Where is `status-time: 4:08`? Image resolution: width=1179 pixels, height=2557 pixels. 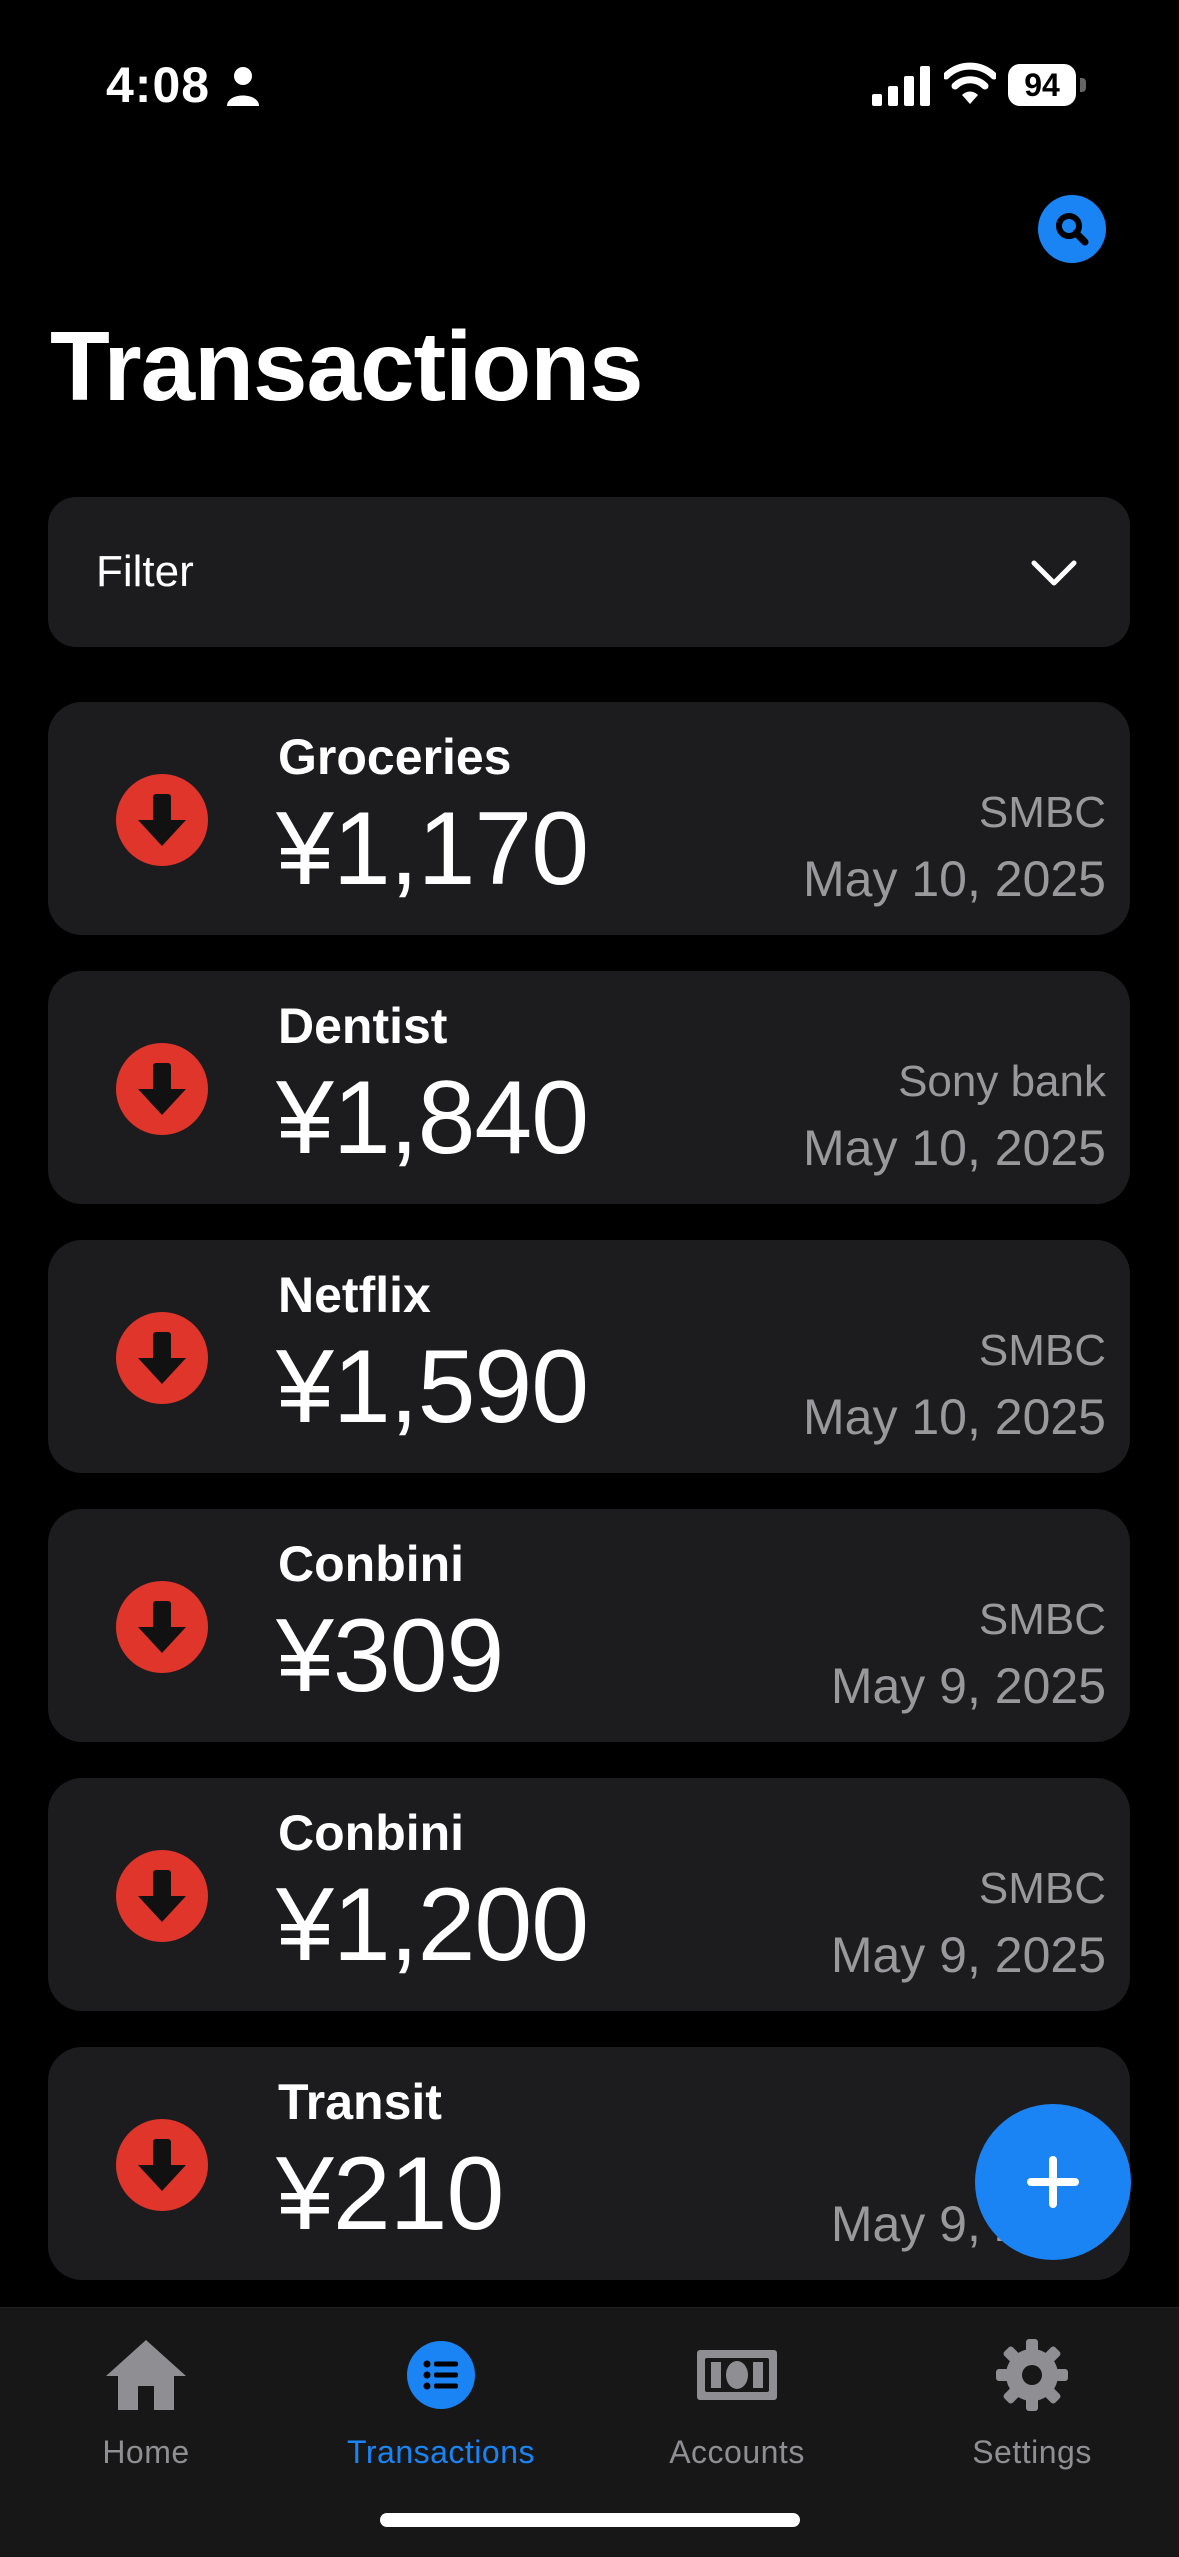
status-time: 4:08 is located at coordinates (158, 85).